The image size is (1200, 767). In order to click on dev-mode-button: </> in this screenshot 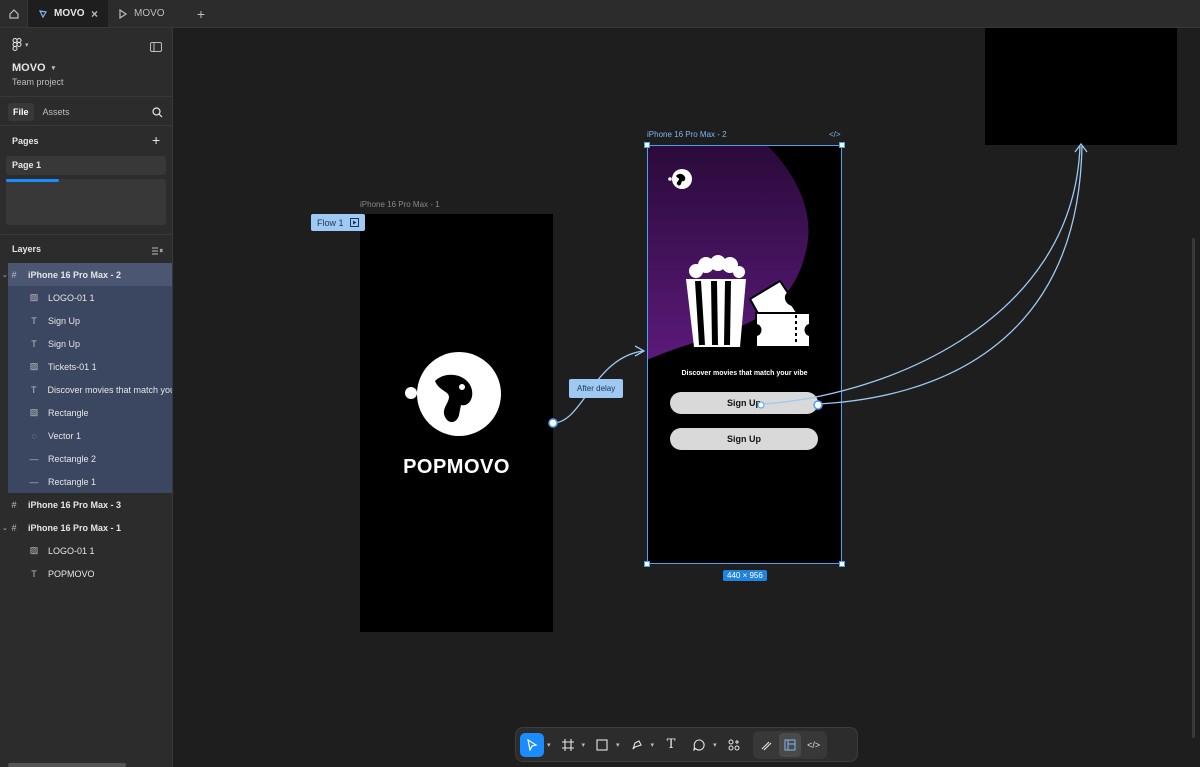, I will do `click(814, 745)`.